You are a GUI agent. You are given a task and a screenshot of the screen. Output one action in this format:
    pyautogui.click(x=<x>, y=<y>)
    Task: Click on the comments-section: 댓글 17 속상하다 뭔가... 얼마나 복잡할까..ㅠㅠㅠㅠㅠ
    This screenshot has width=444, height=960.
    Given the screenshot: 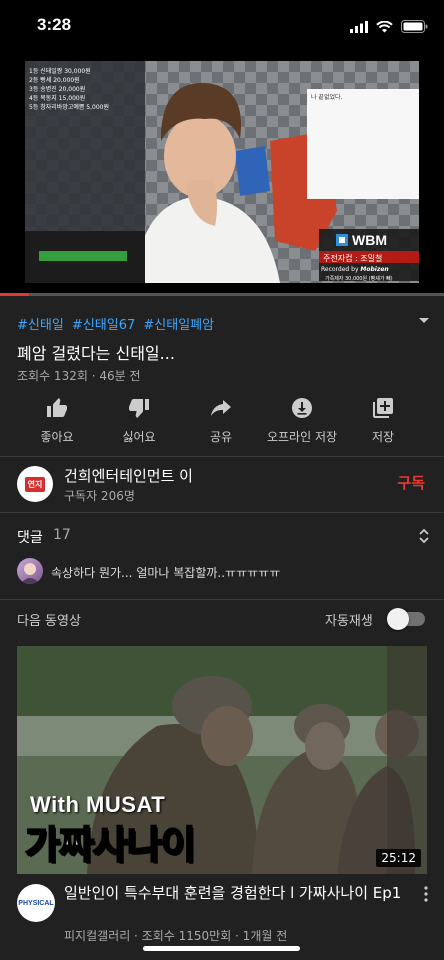 What is the action you would take?
    pyautogui.click(x=222, y=556)
    